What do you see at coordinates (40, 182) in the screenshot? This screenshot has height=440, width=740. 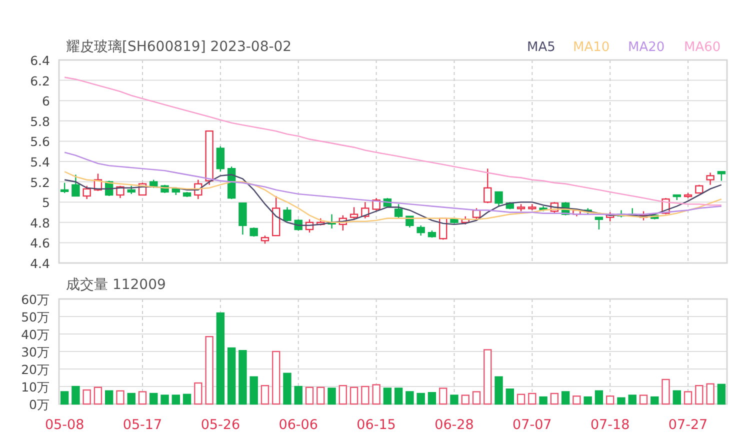 I see `axis-label: 5.2` at bounding box center [40, 182].